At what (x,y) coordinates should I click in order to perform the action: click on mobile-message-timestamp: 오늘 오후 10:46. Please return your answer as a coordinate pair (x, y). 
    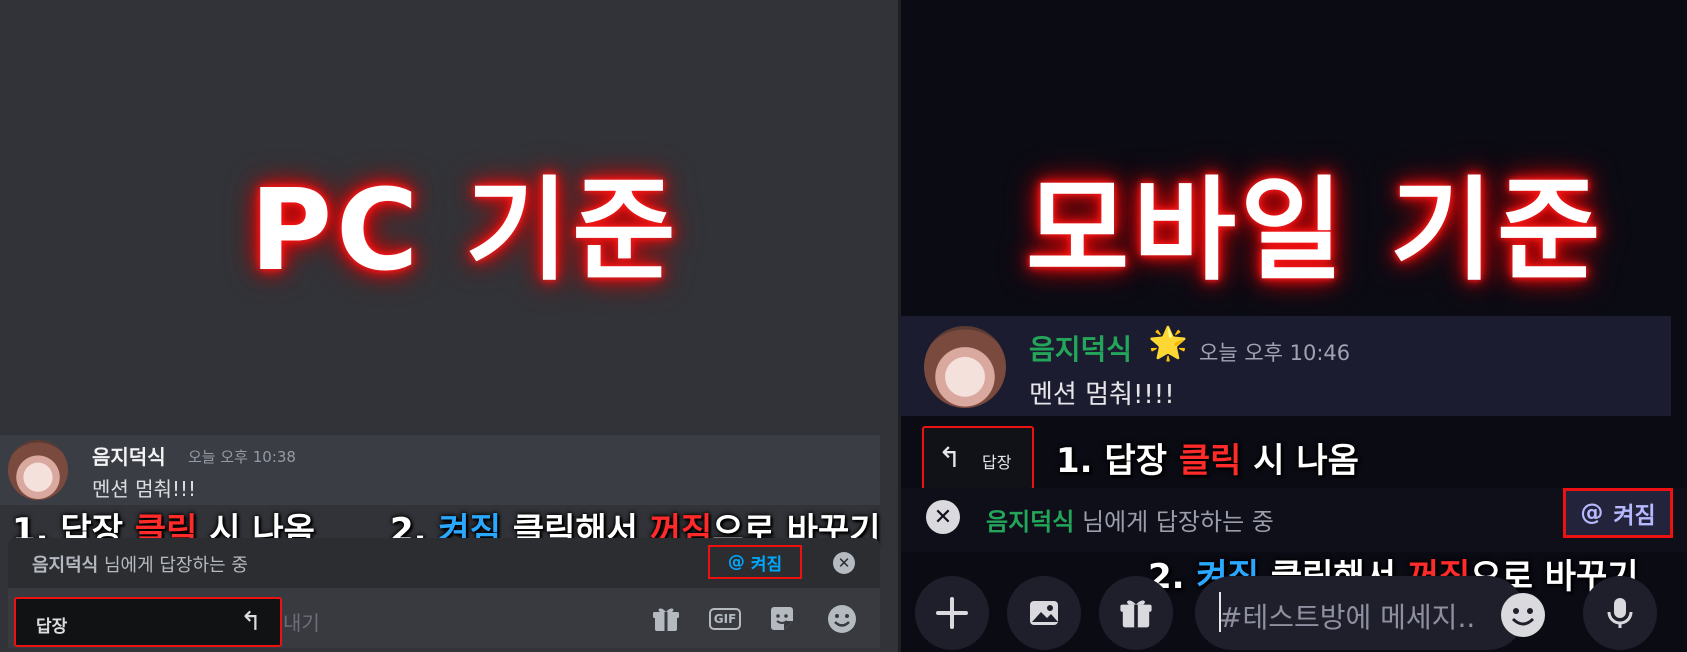
    Looking at the image, I should click on (1275, 353).